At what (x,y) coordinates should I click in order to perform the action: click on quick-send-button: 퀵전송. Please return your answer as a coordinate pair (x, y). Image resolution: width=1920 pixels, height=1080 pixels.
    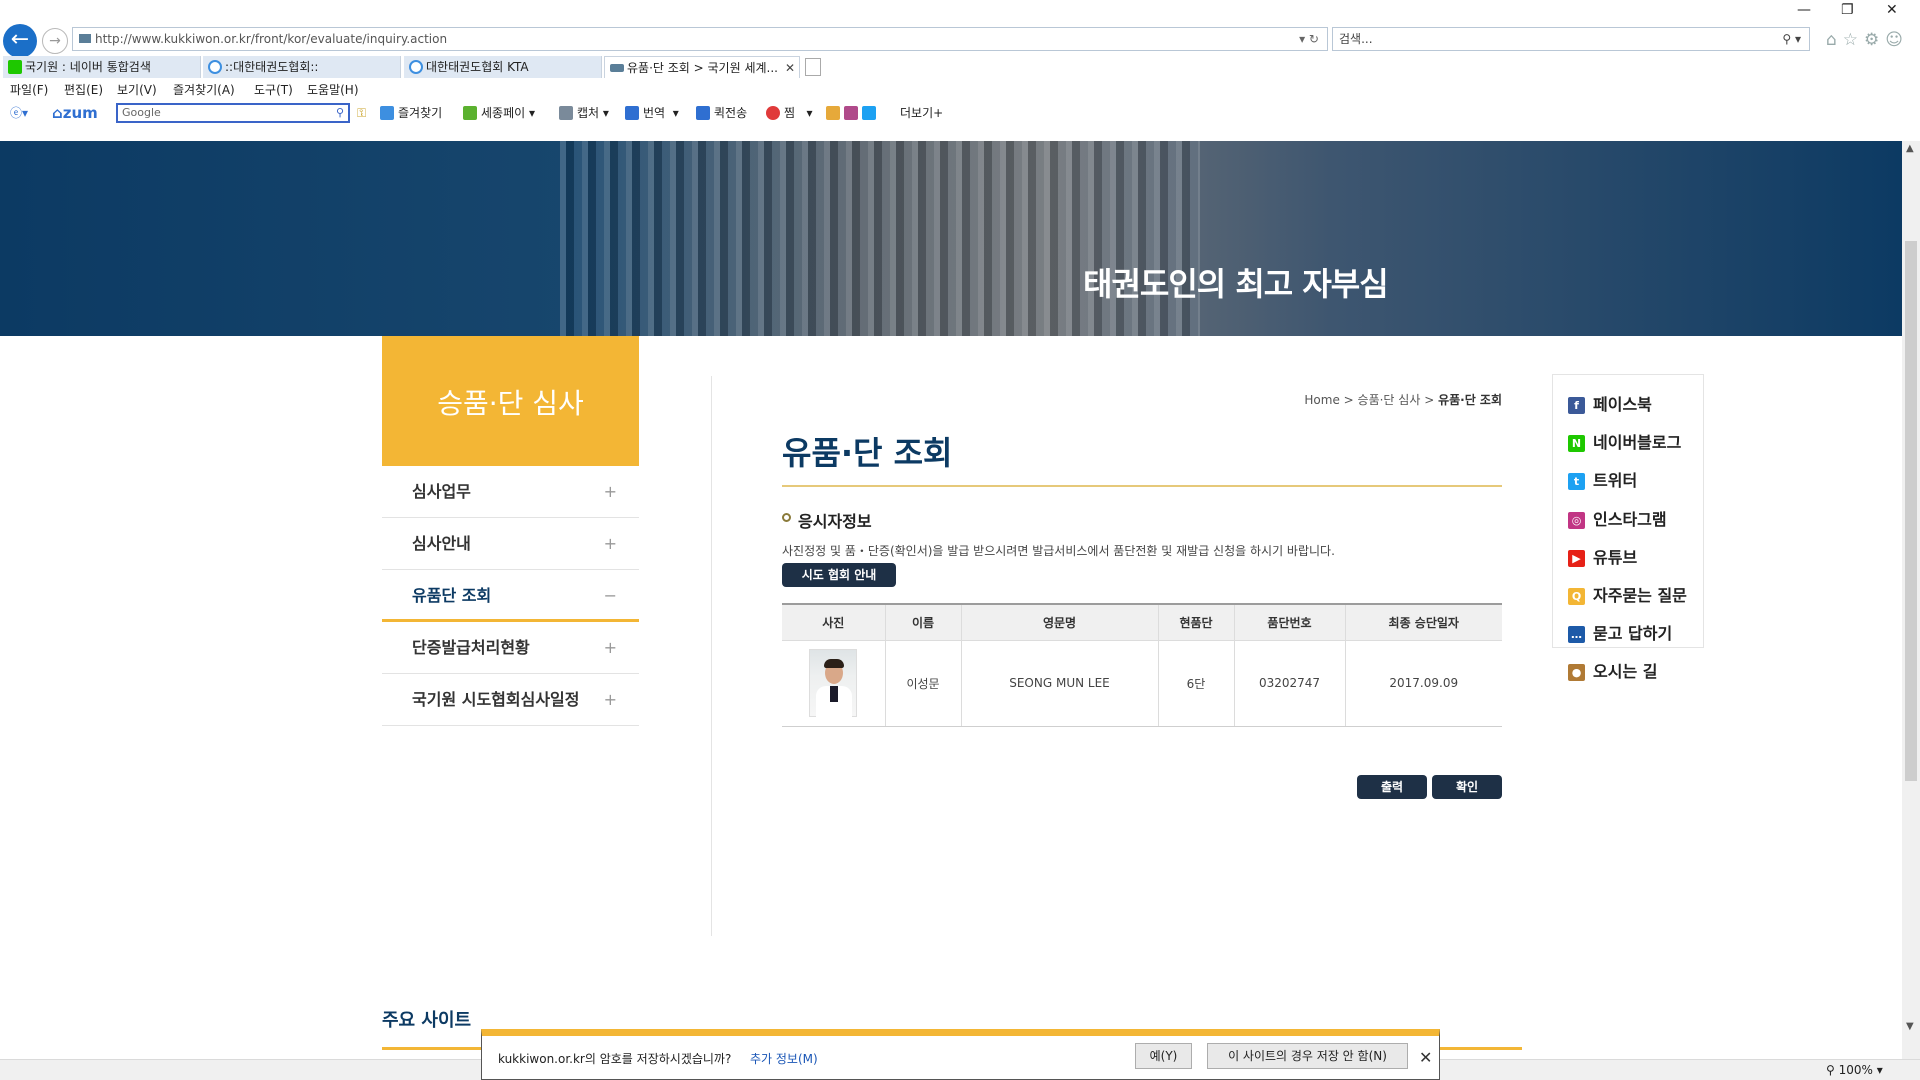
    Looking at the image, I should click on (721, 113).